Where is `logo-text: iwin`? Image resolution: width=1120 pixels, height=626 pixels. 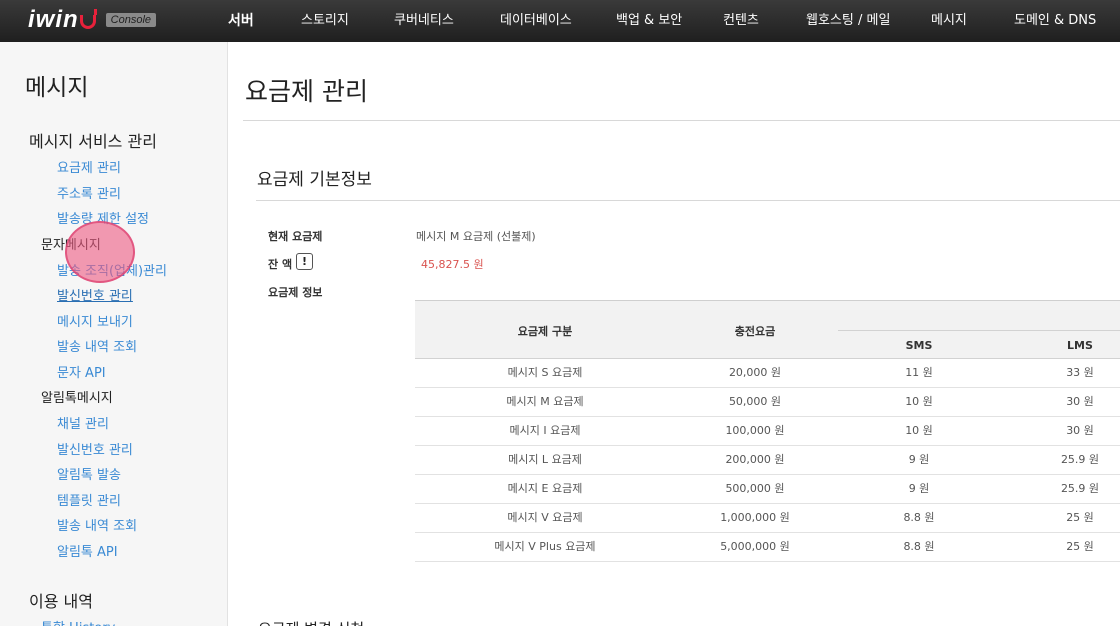 logo-text: iwin is located at coordinates (53, 19).